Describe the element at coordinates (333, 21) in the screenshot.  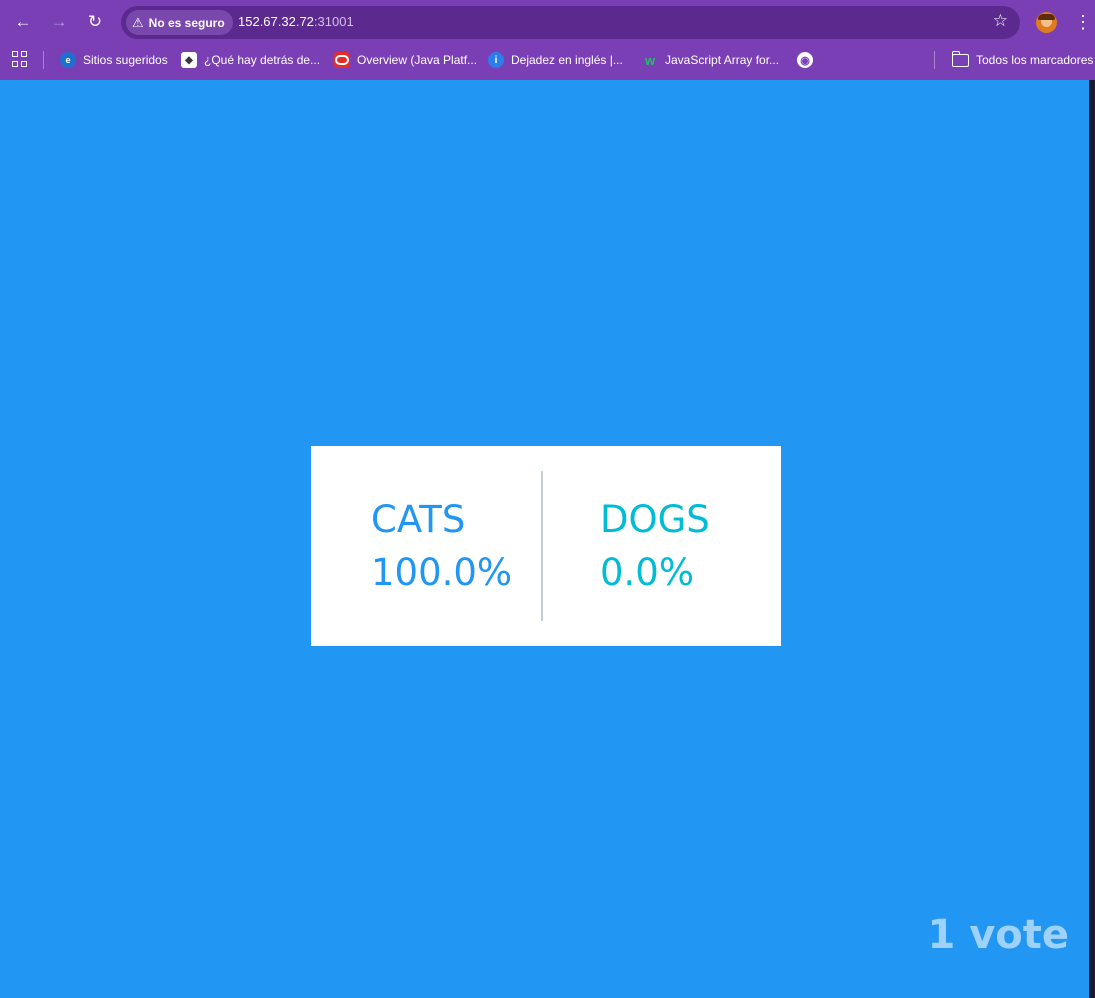
I see `url-port: :31001` at that location.